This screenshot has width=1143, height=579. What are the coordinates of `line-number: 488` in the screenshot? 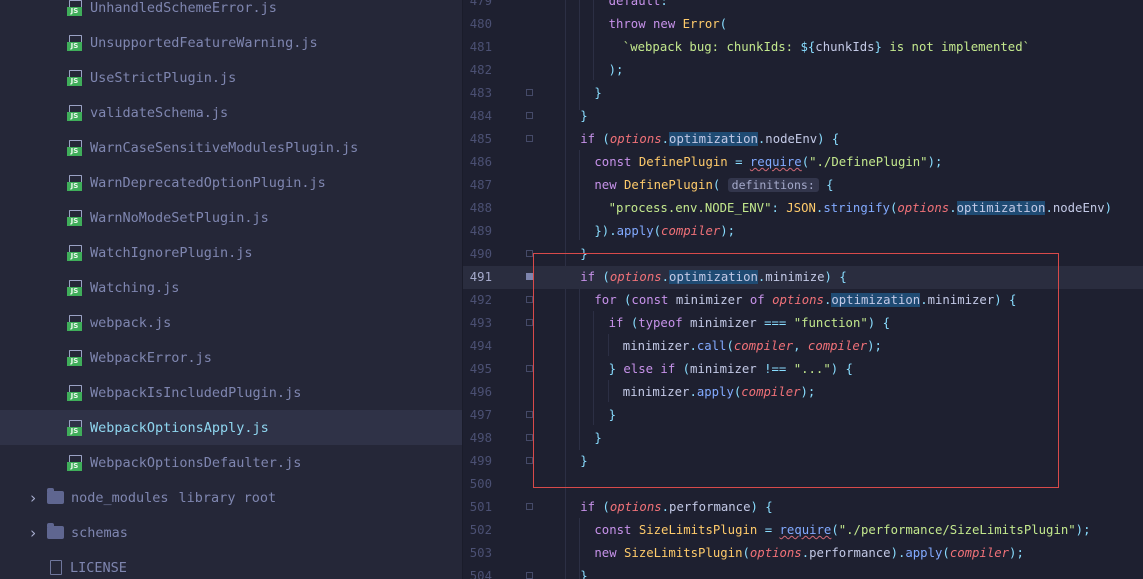 It's located at (480, 208).